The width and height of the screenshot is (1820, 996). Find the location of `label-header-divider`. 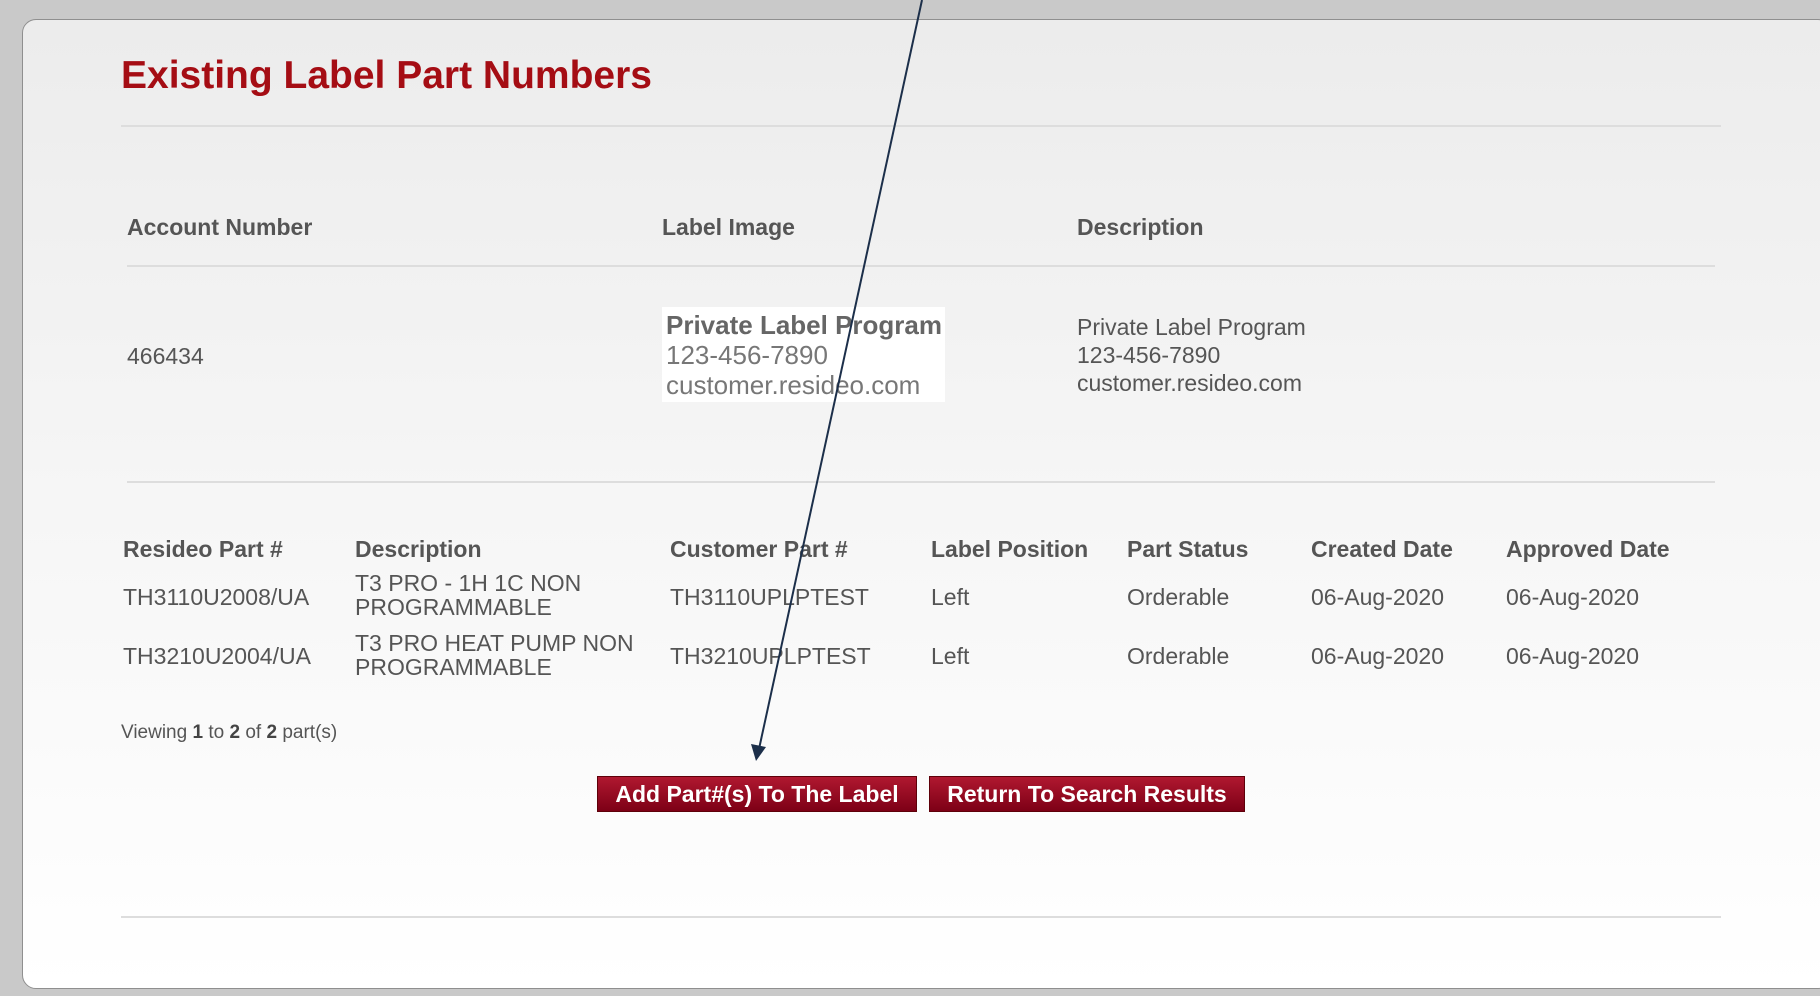

label-header-divider is located at coordinates (921, 266).